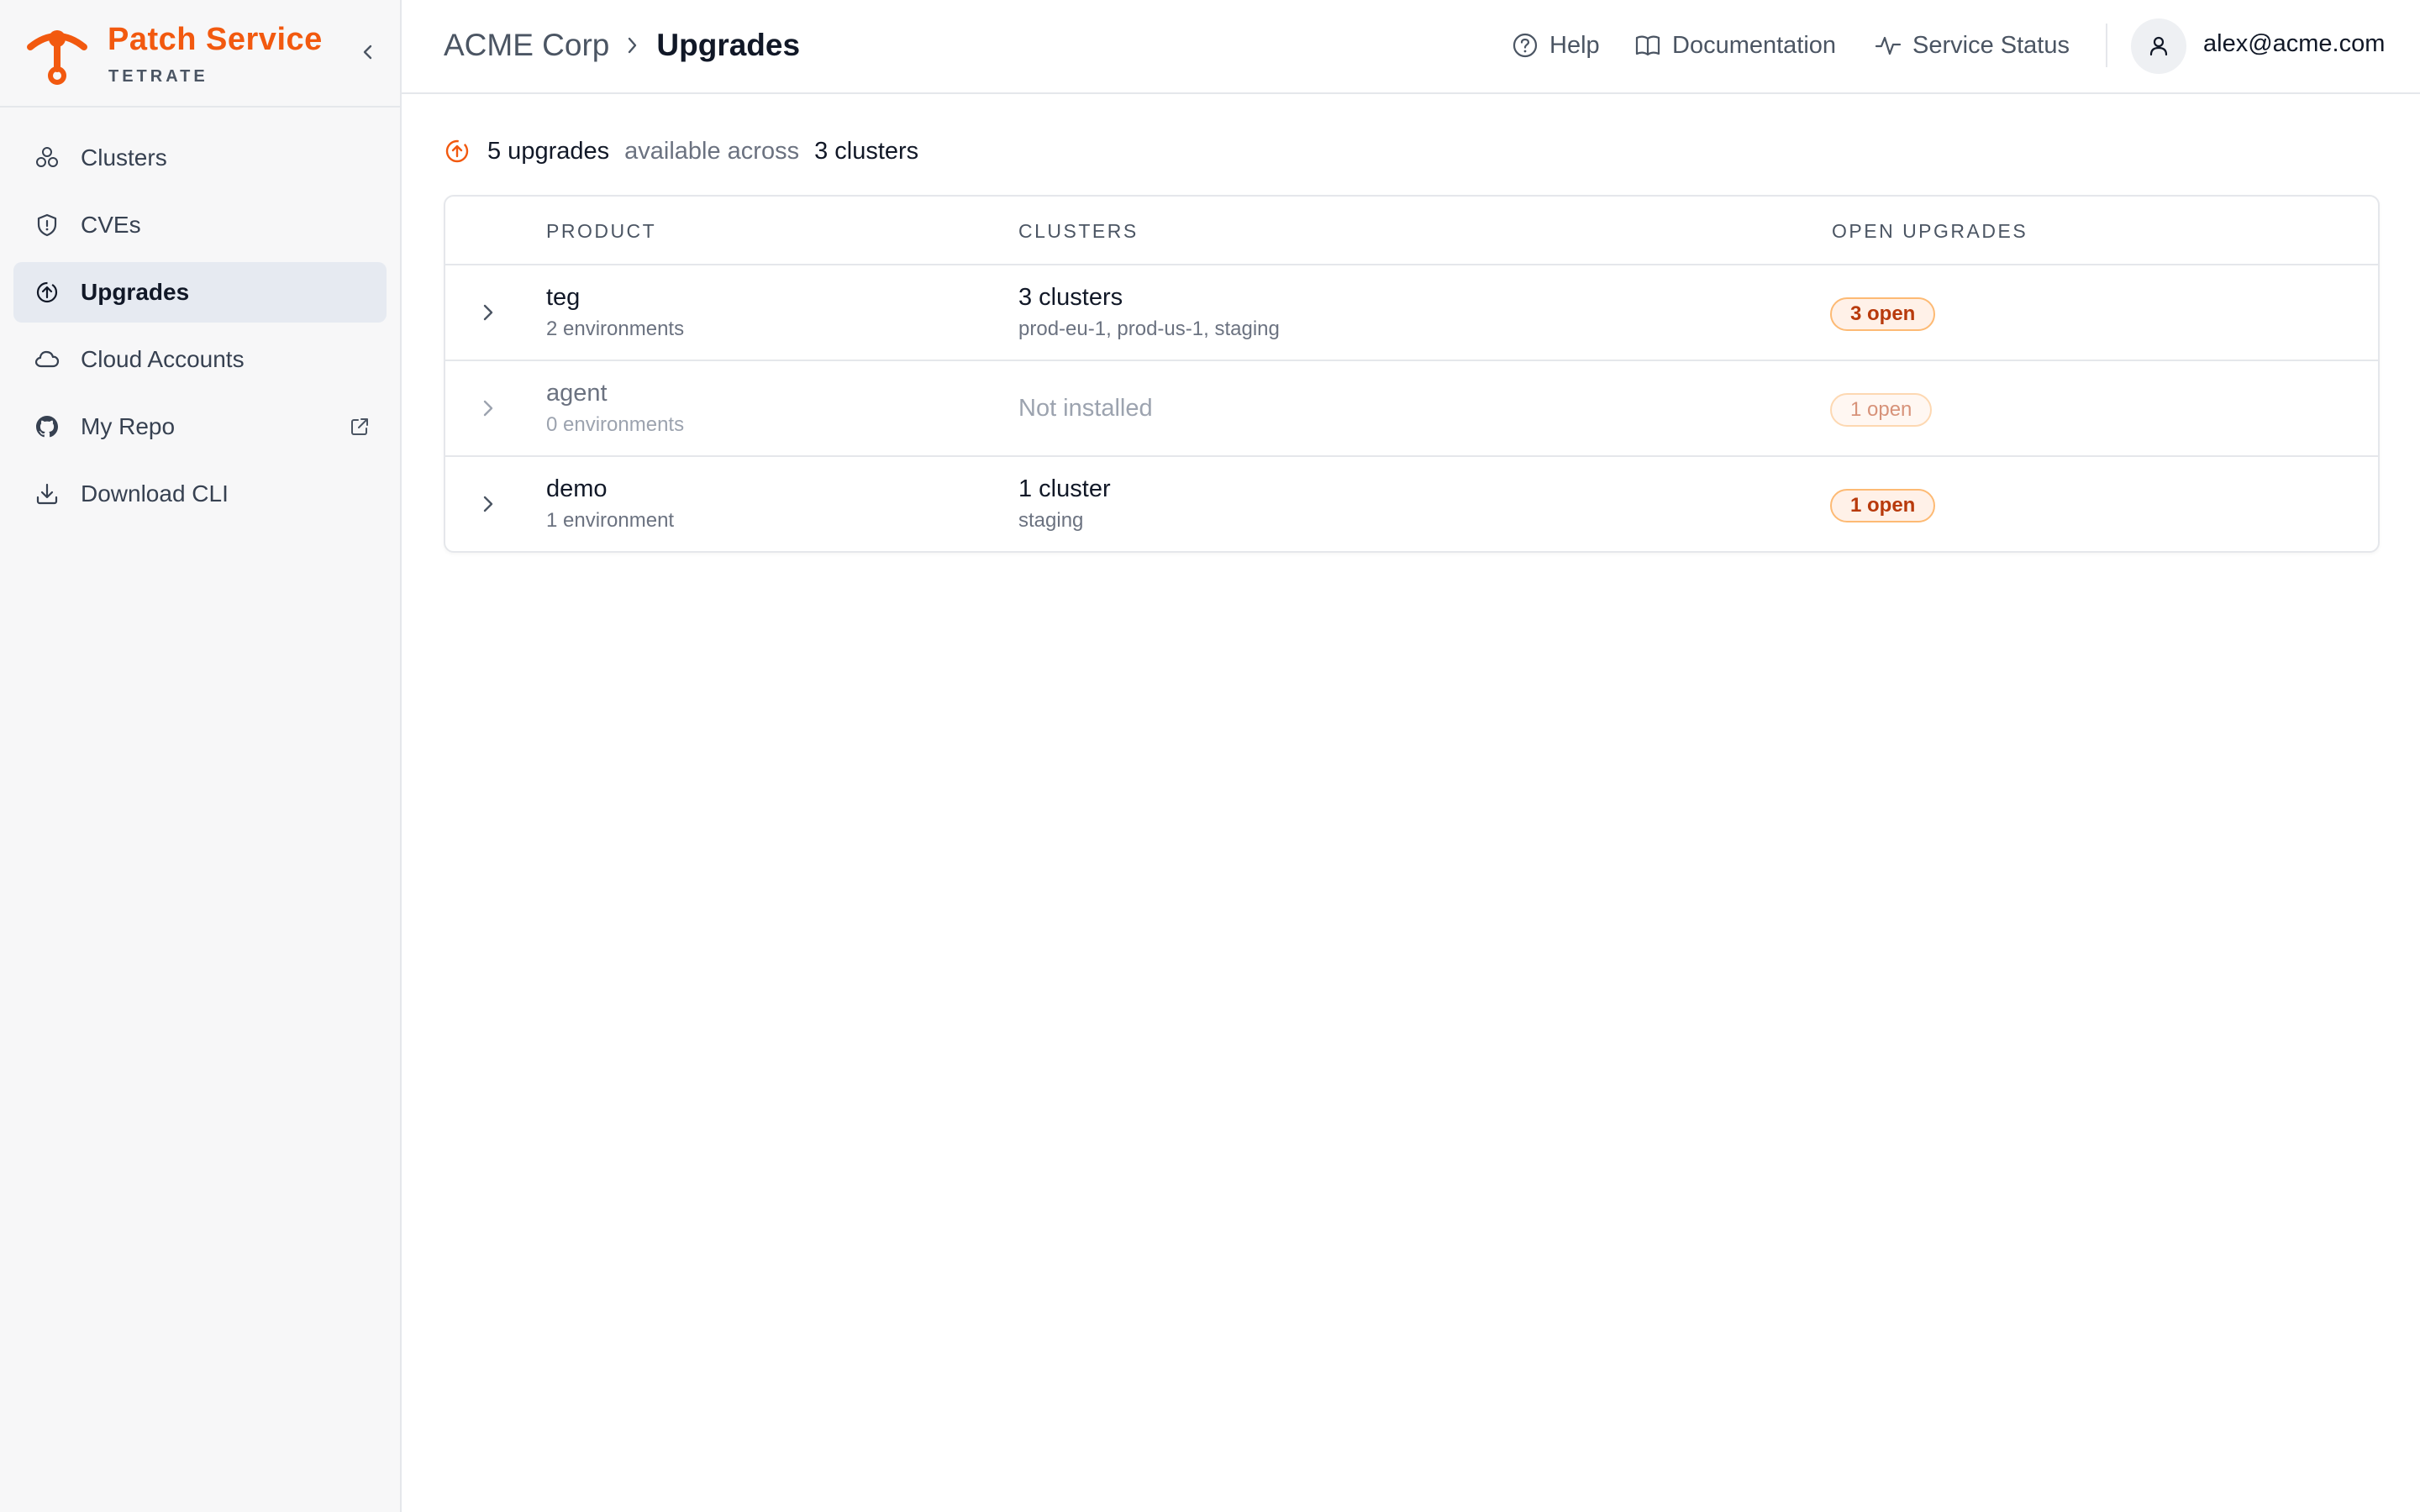  I want to click on sidebar-item-clusters: Clusters, so click(200, 158).